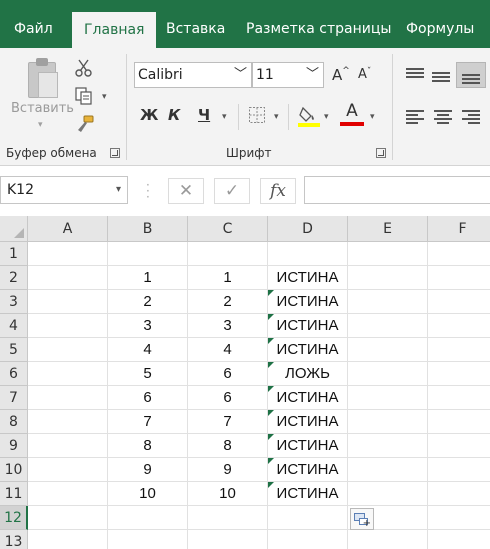 Image resolution: width=490 pixels, height=549 pixels. Describe the element at coordinates (148, 302) in the screenshot. I see `cell-b3: 2` at that location.